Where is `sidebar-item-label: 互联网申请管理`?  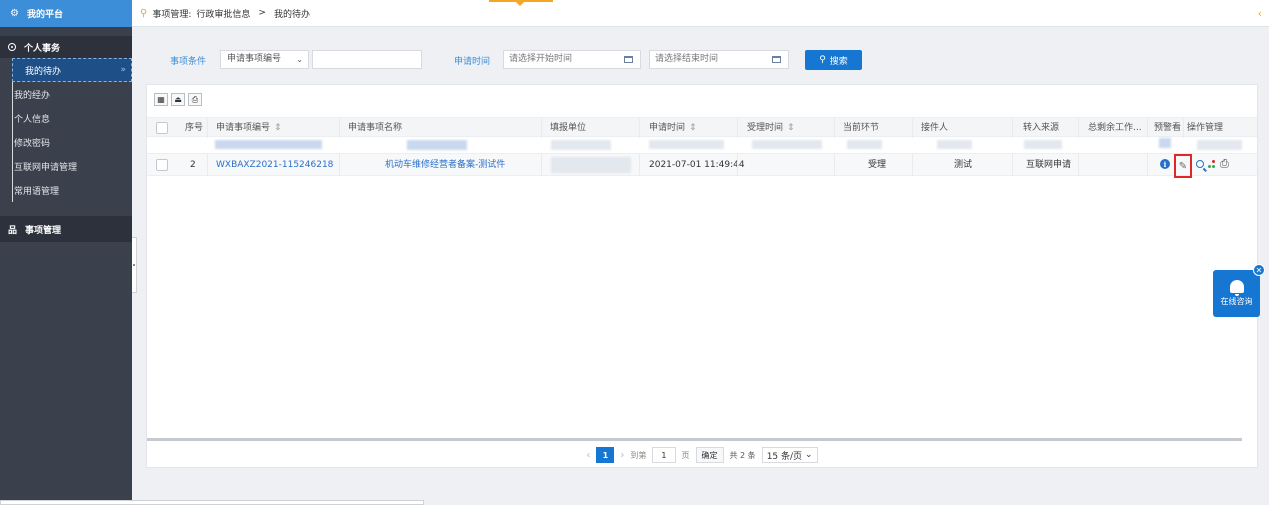
sidebar-item-label: 互联网申请管理 is located at coordinates (46, 167).